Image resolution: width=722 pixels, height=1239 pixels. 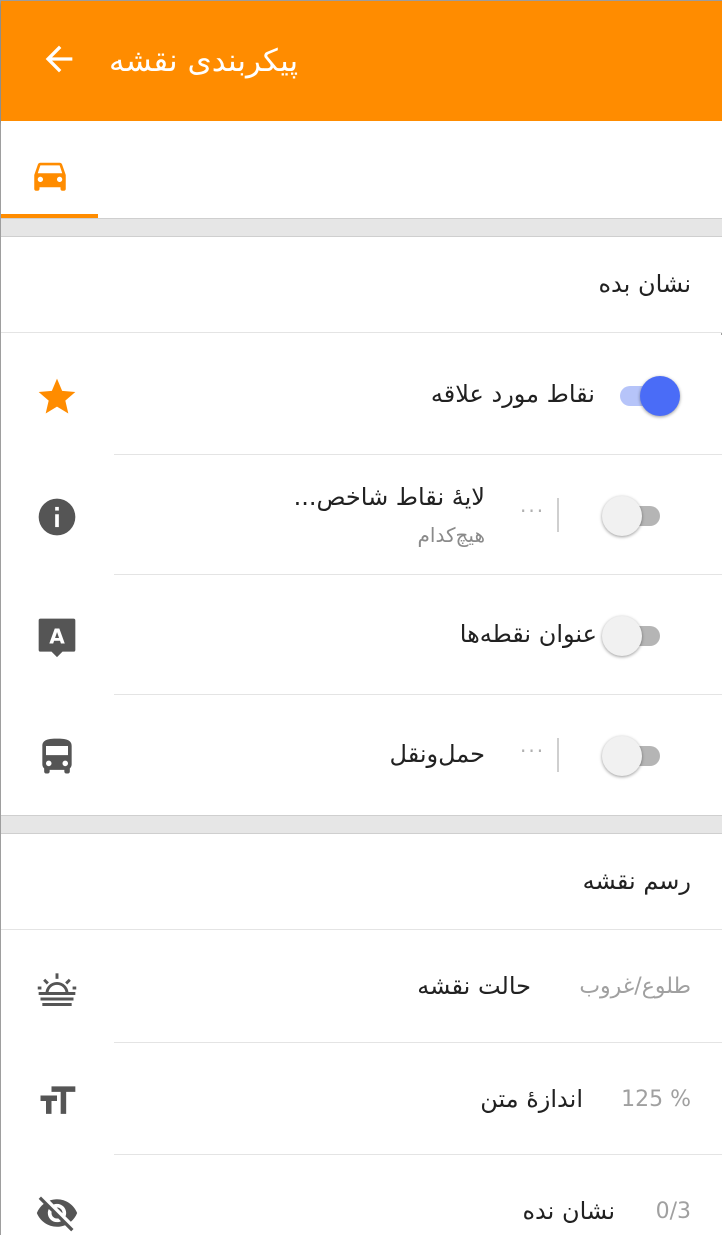 What do you see at coordinates (634, 756) in the screenshot?
I see `transport-toggle` at bounding box center [634, 756].